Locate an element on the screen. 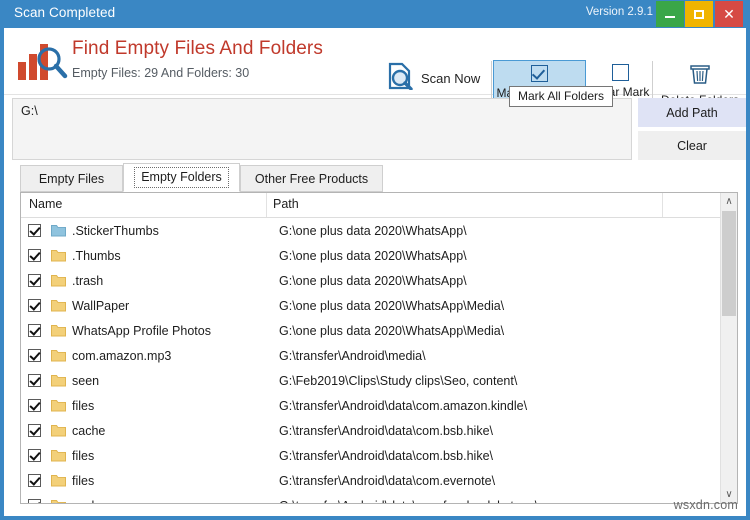 The width and height of the screenshot is (750, 520). row-name: .StickerThumbs is located at coordinates (115, 230).